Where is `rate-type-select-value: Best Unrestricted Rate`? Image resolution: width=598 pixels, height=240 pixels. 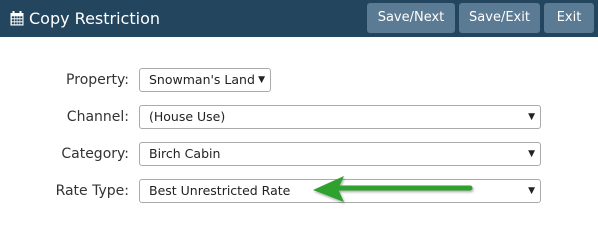
rate-type-select-value: Best Unrestricted Rate is located at coordinates (220, 190).